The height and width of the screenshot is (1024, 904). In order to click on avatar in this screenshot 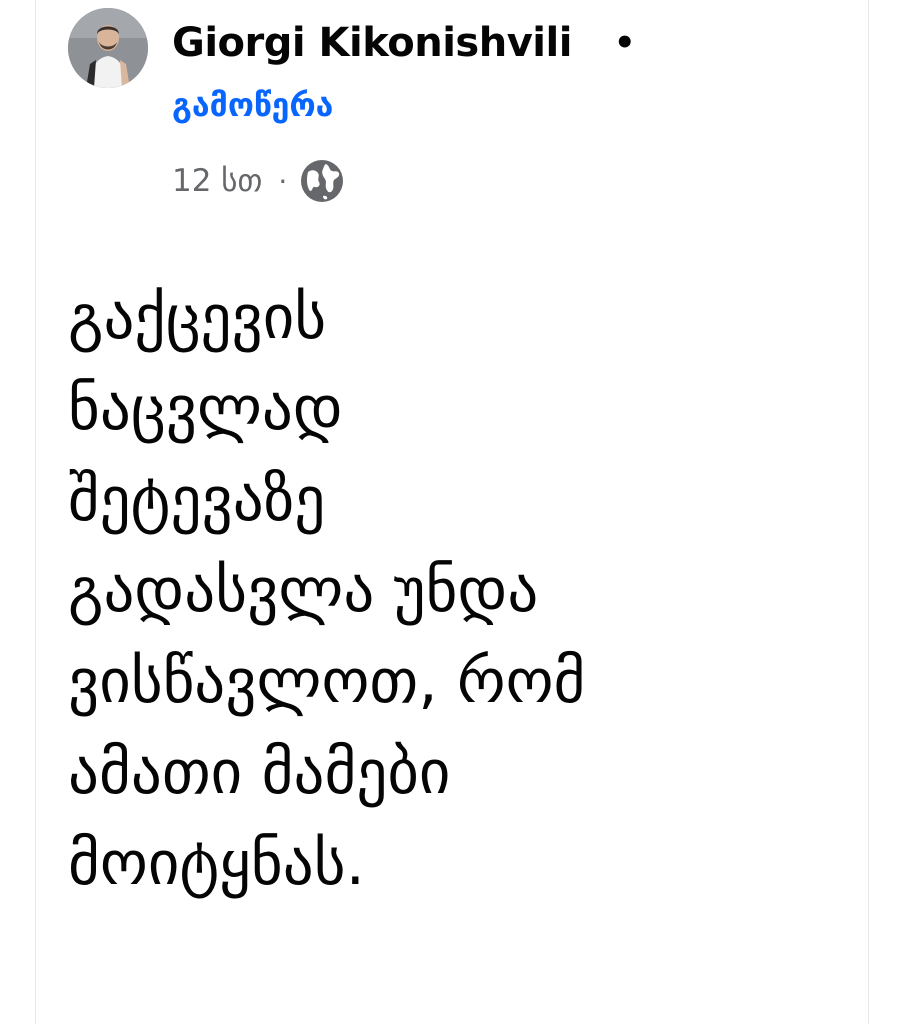, I will do `click(108, 48)`.